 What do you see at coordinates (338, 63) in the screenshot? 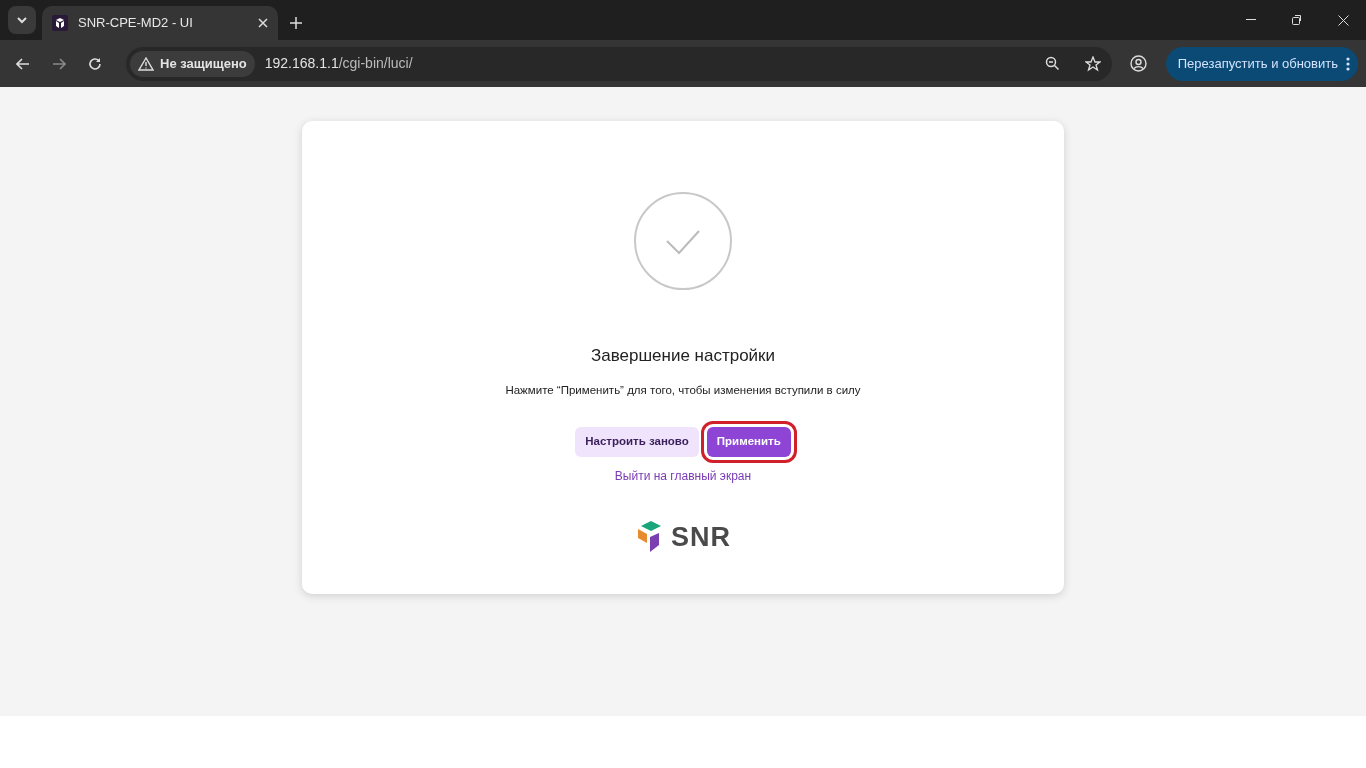
I see `url-text: 192.168.1.1/cgi-bin/luci/` at bounding box center [338, 63].